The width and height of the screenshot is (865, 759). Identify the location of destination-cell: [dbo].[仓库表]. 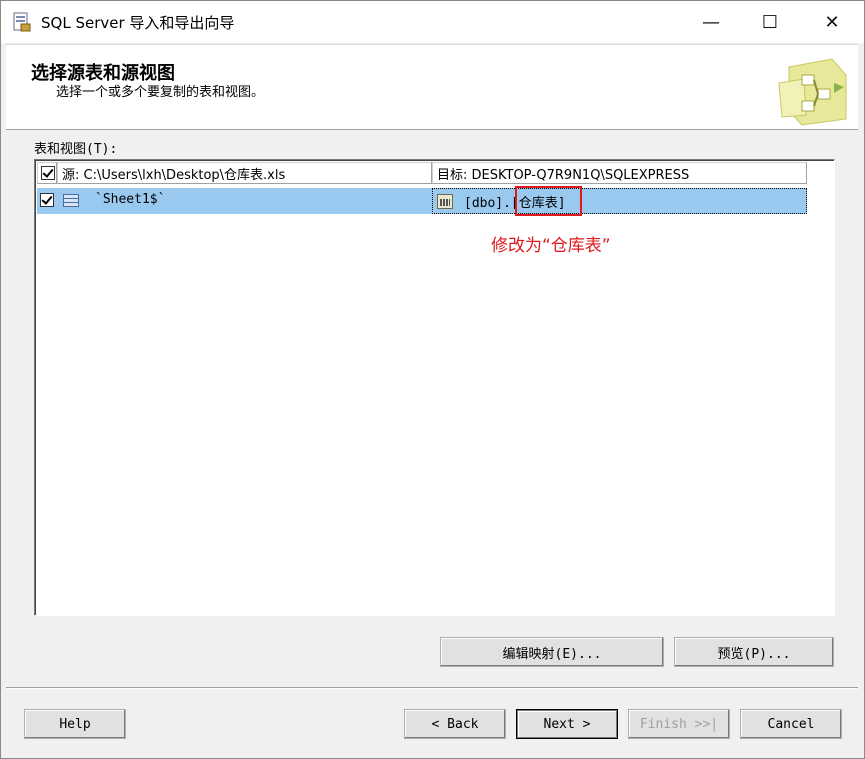
(619, 201).